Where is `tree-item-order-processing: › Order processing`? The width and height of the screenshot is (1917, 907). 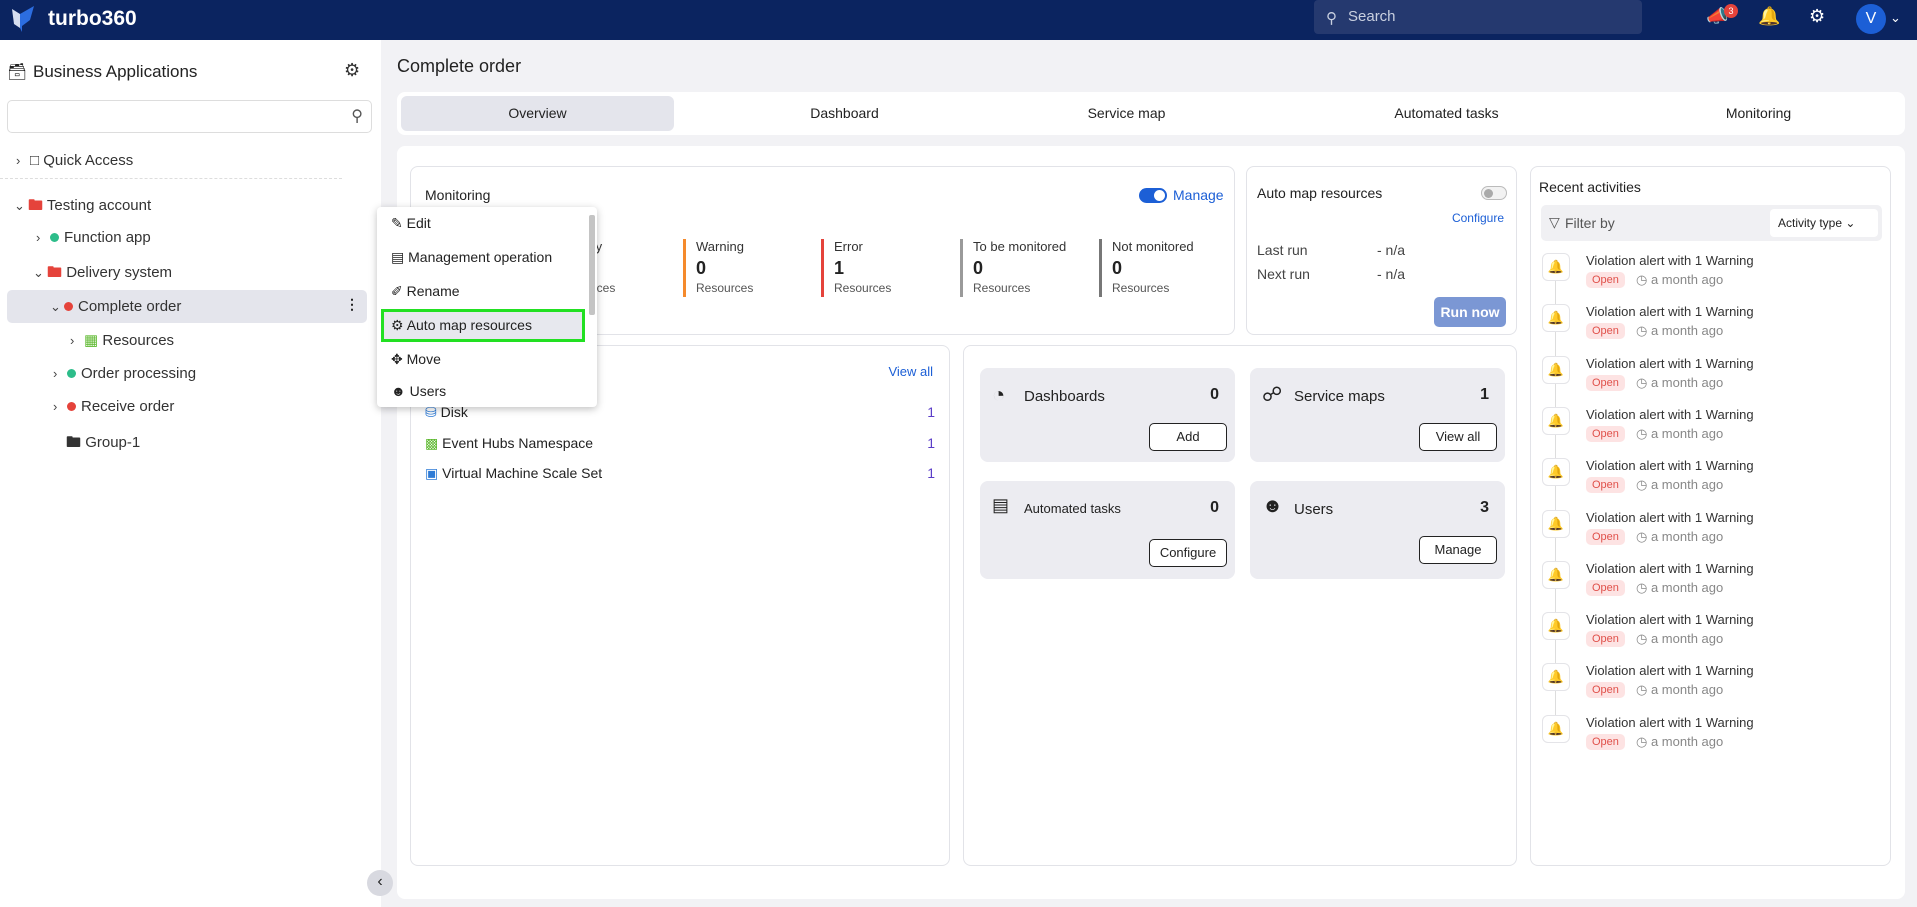 tree-item-order-processing: › Order processing is located at coordinates (124, 373).